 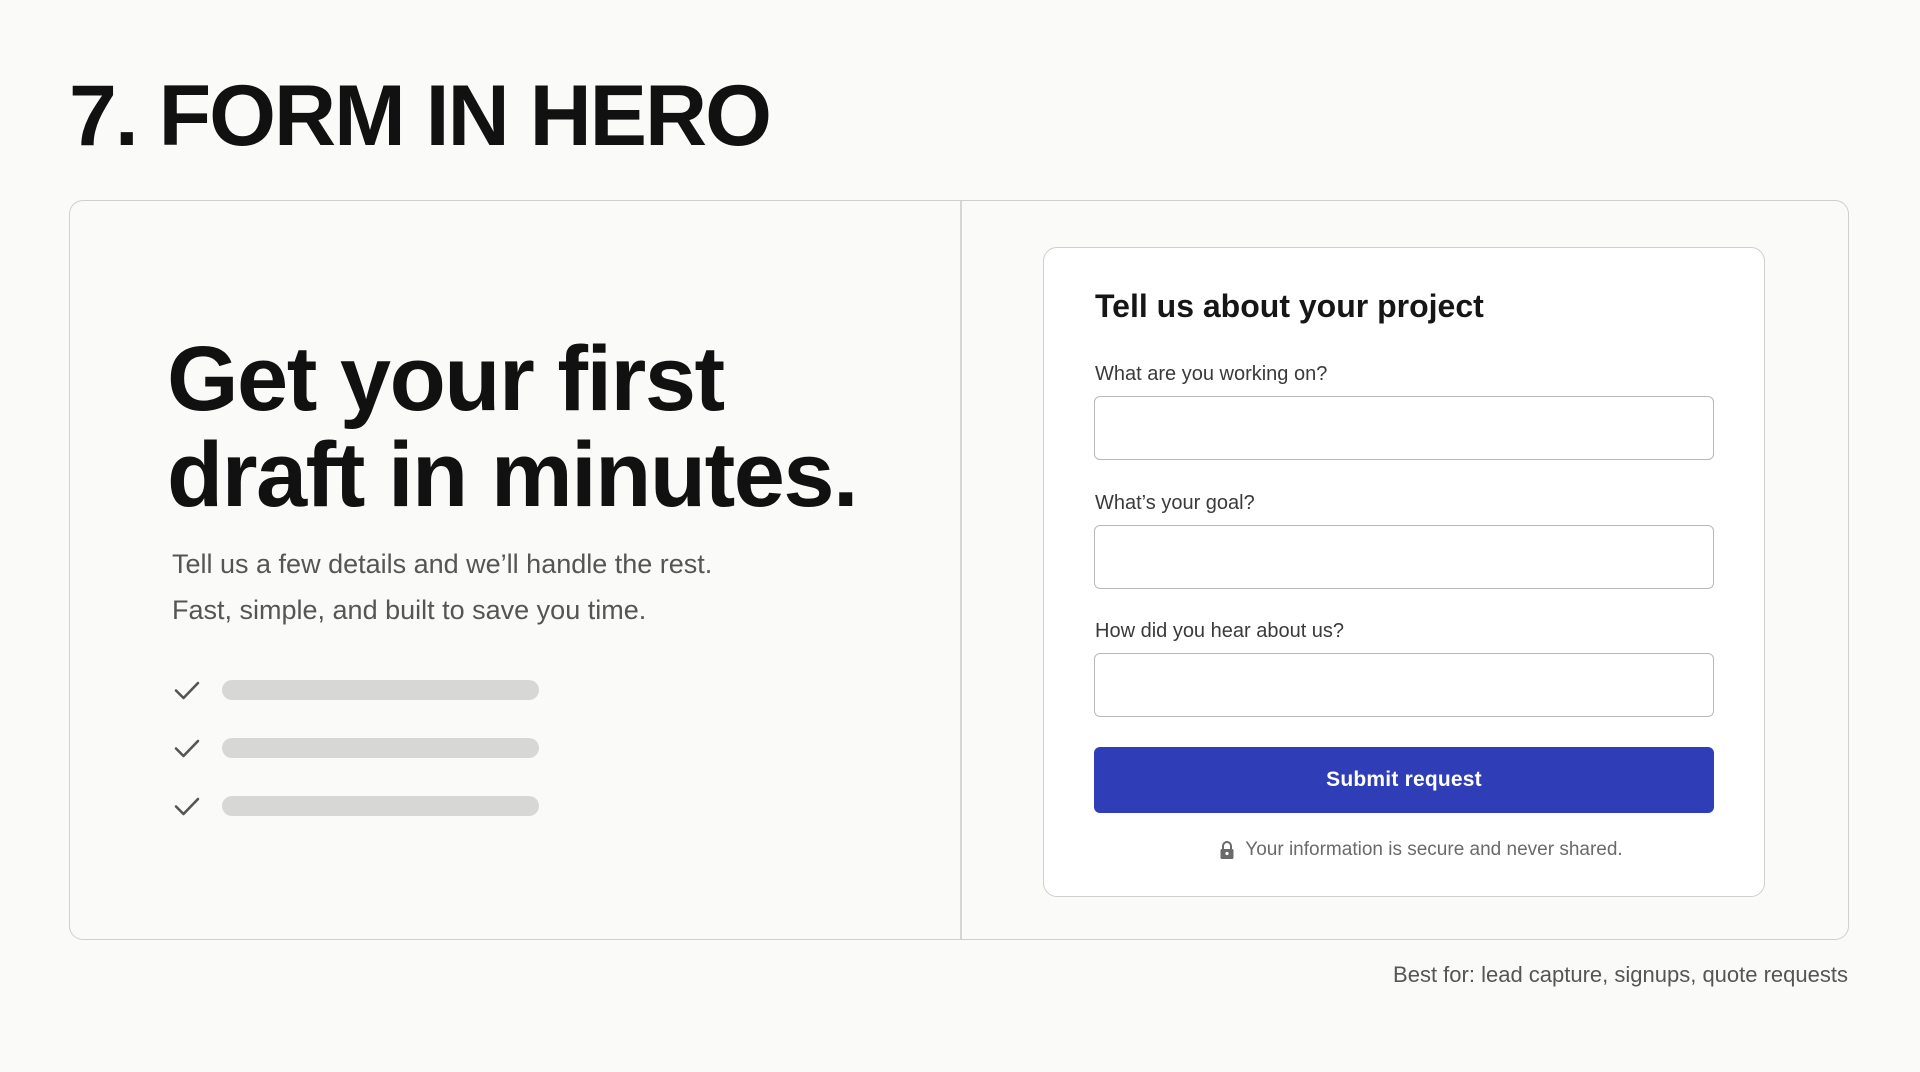 I want to click on working-on-input, so click(x=1404, y=428).